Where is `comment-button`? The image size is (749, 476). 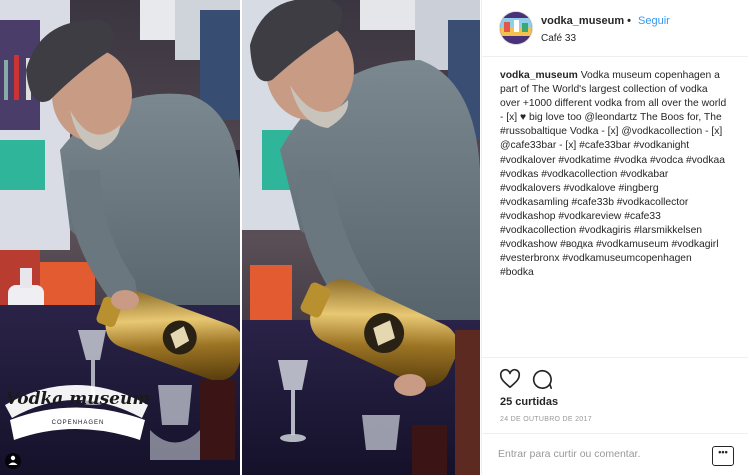
comment-button is located at coordinates (542, 379).